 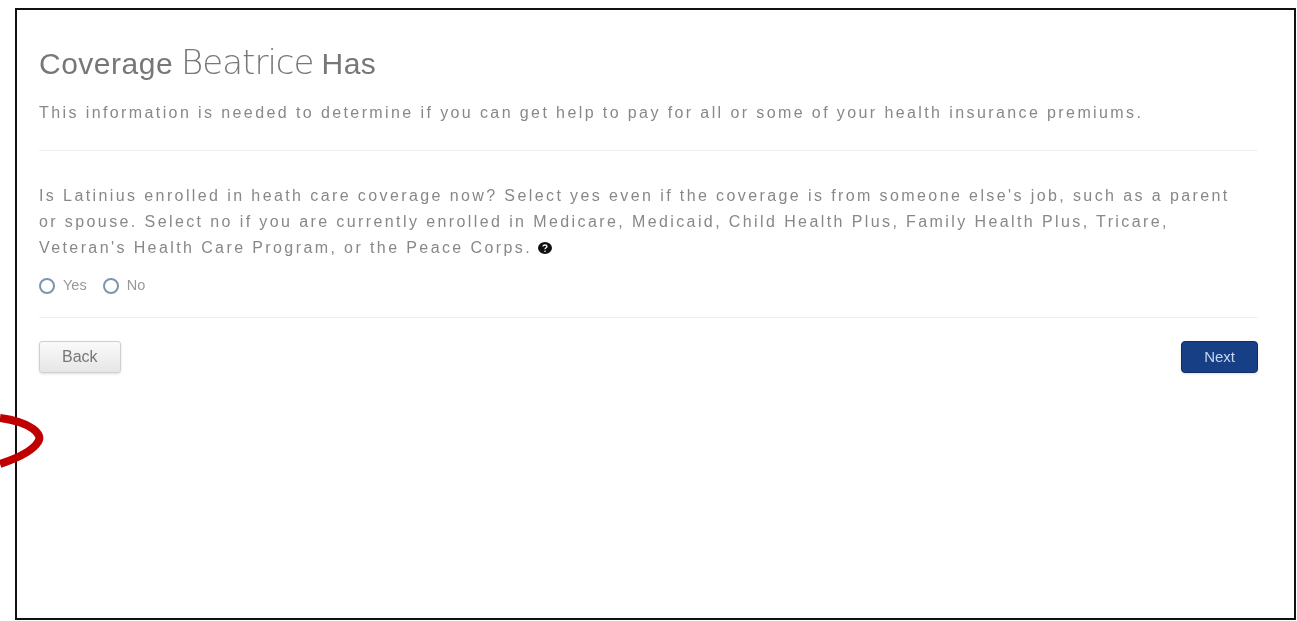 I want to click on option-label: Yes, so click(x=75, y=286).